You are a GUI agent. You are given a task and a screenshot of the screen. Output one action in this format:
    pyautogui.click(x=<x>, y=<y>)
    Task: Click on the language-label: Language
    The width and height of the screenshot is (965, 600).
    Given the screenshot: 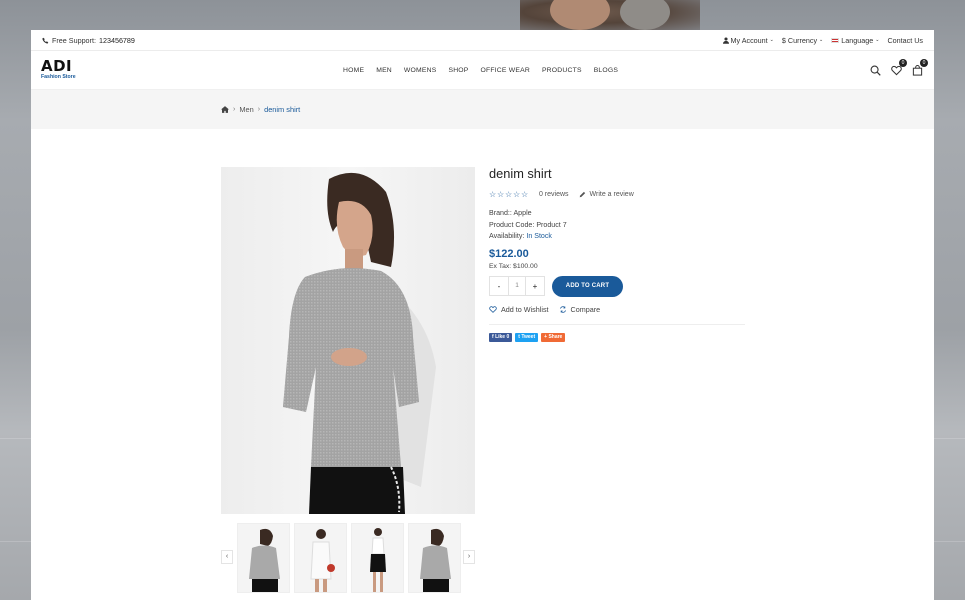 What is the action you would take?
    pyautogui.click(x=857, y=40)
    